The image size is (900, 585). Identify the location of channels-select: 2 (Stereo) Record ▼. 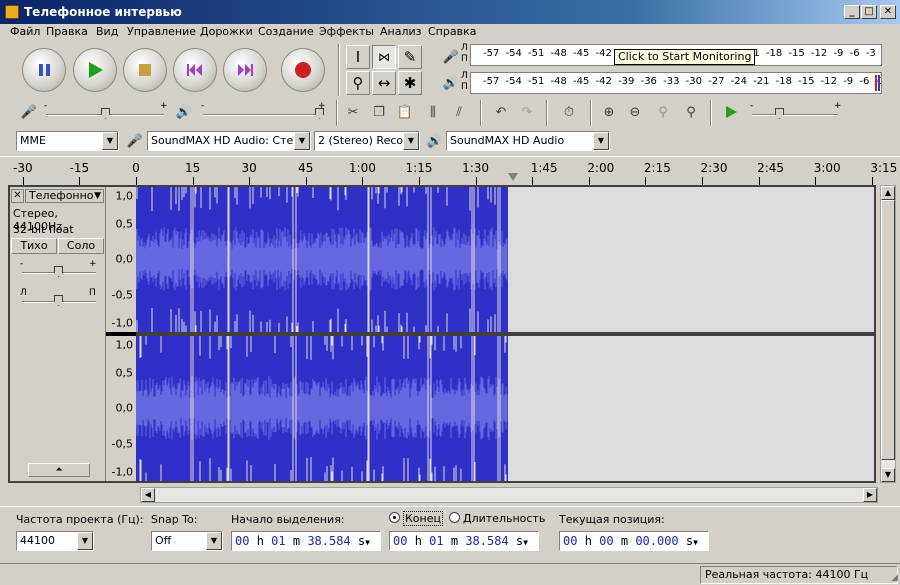
(367, 141).